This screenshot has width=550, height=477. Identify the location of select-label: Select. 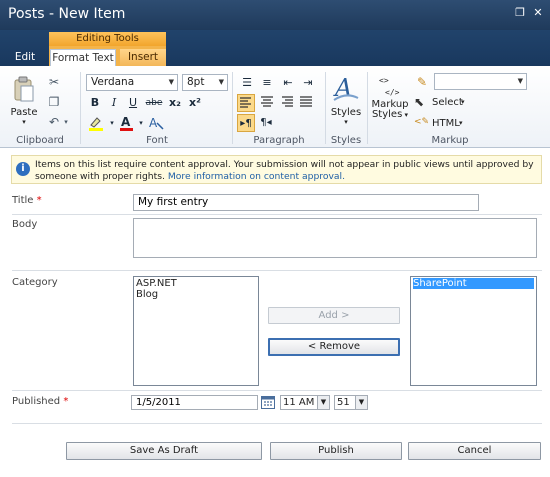
(447, 102).